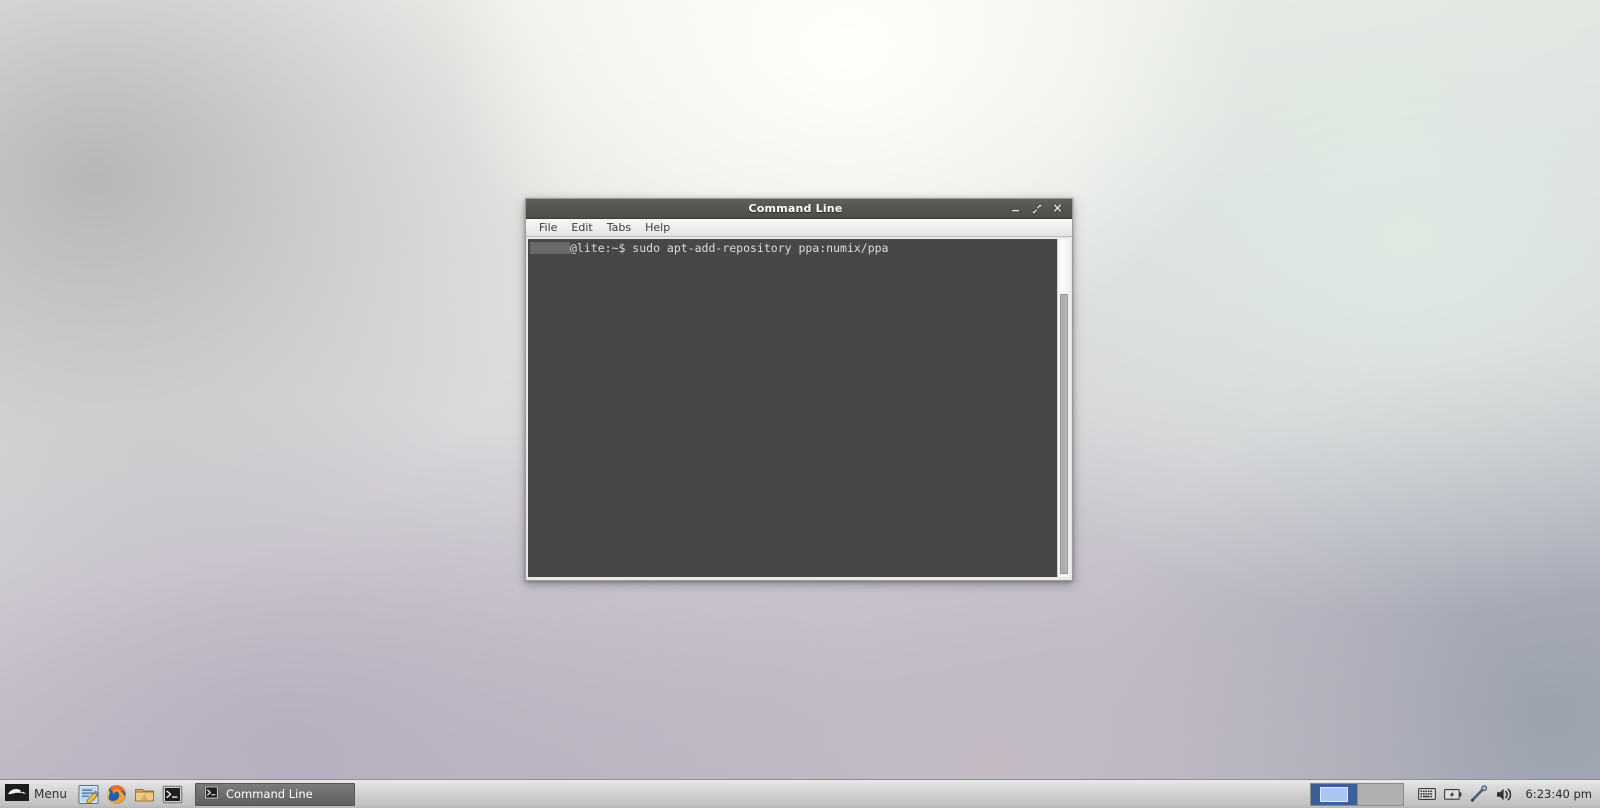 This screenshot has height=809, width=1600. I want to click on task-button-command-line: Command Line, so click(275, 794).